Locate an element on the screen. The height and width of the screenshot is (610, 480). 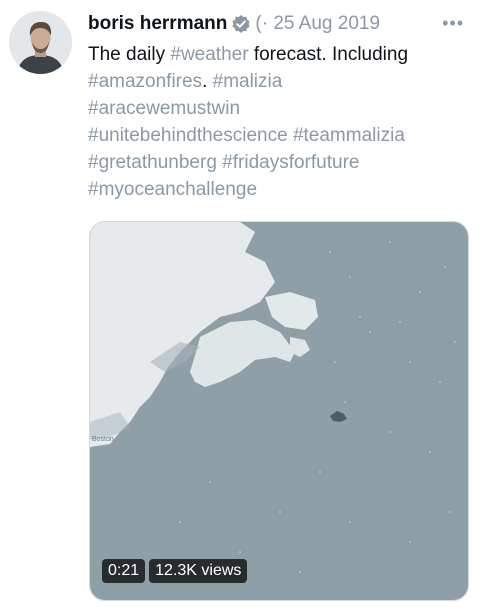
avatar-image is located at coordinates (40, 42).